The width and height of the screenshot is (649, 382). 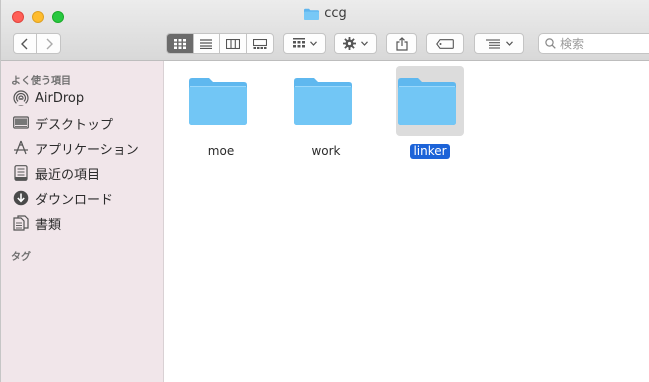 I want to click on sidebar-item-documents: 書類, so click(x=37, y=223).